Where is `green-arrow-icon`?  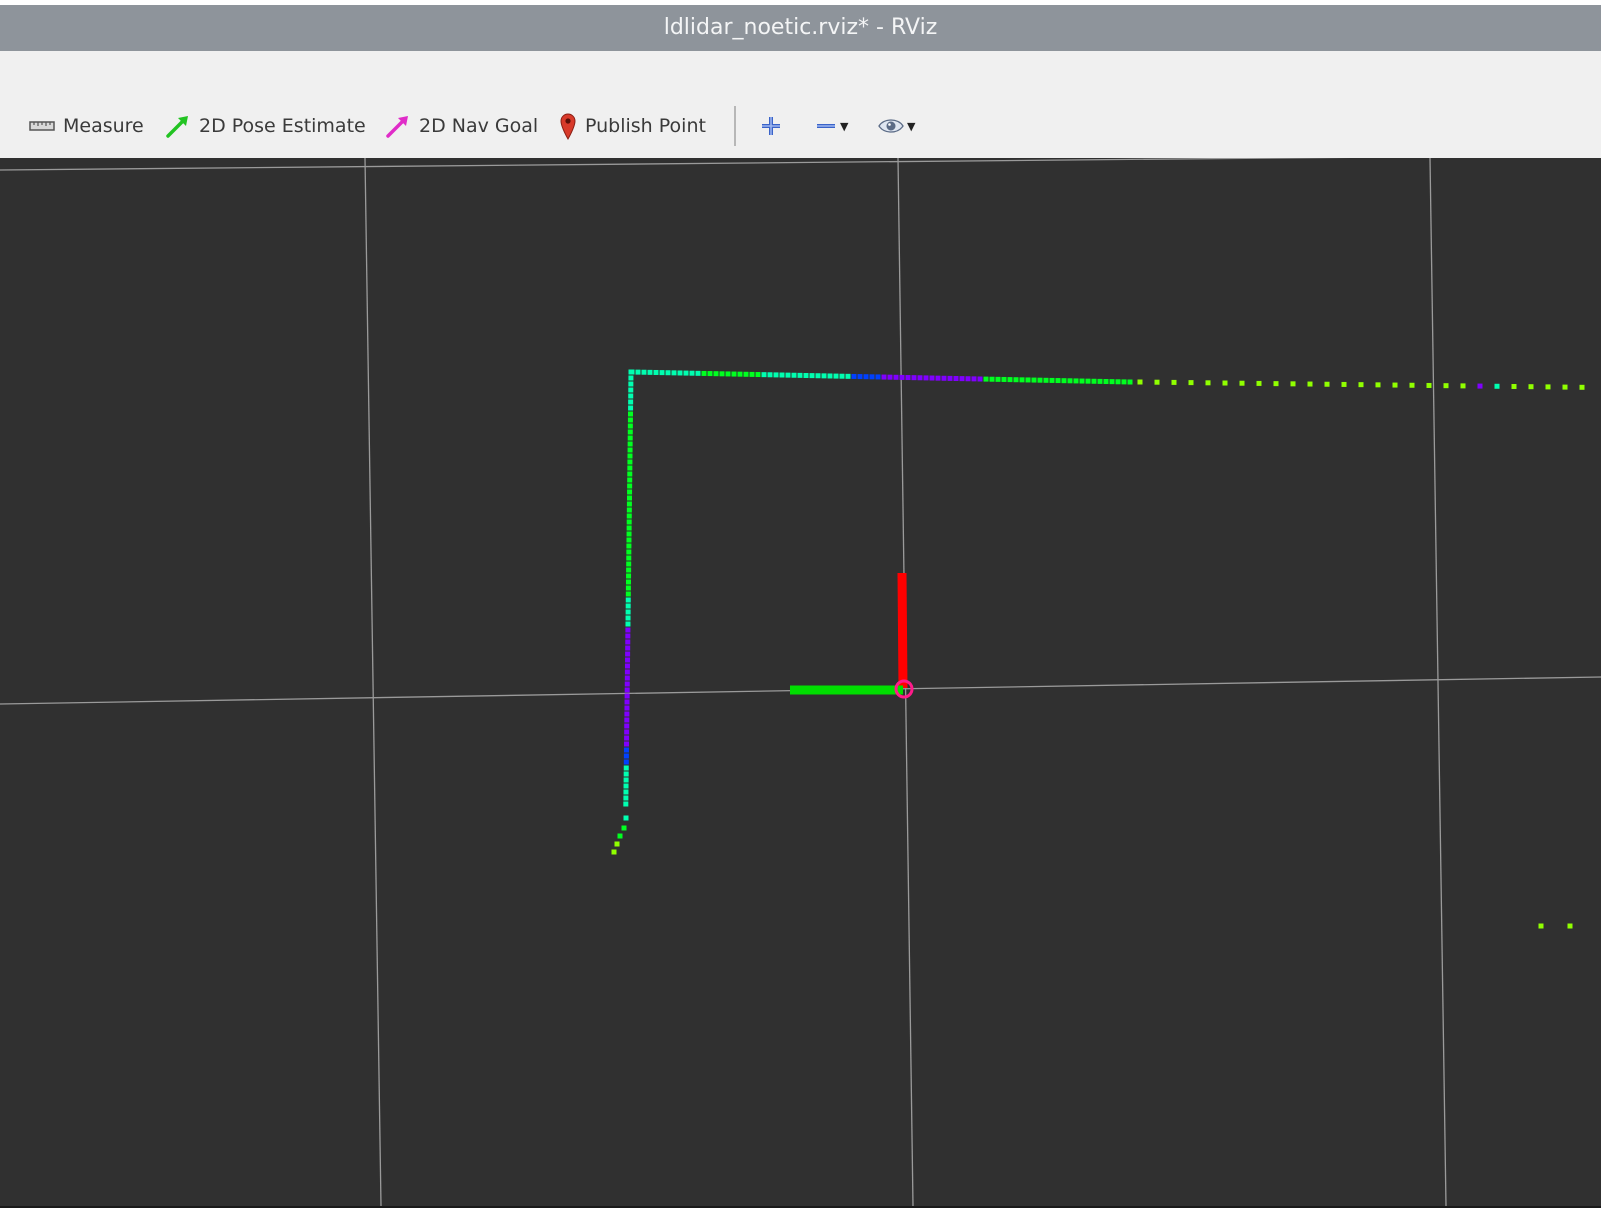
green-arrow-icon is located at coordinates (177, 127).